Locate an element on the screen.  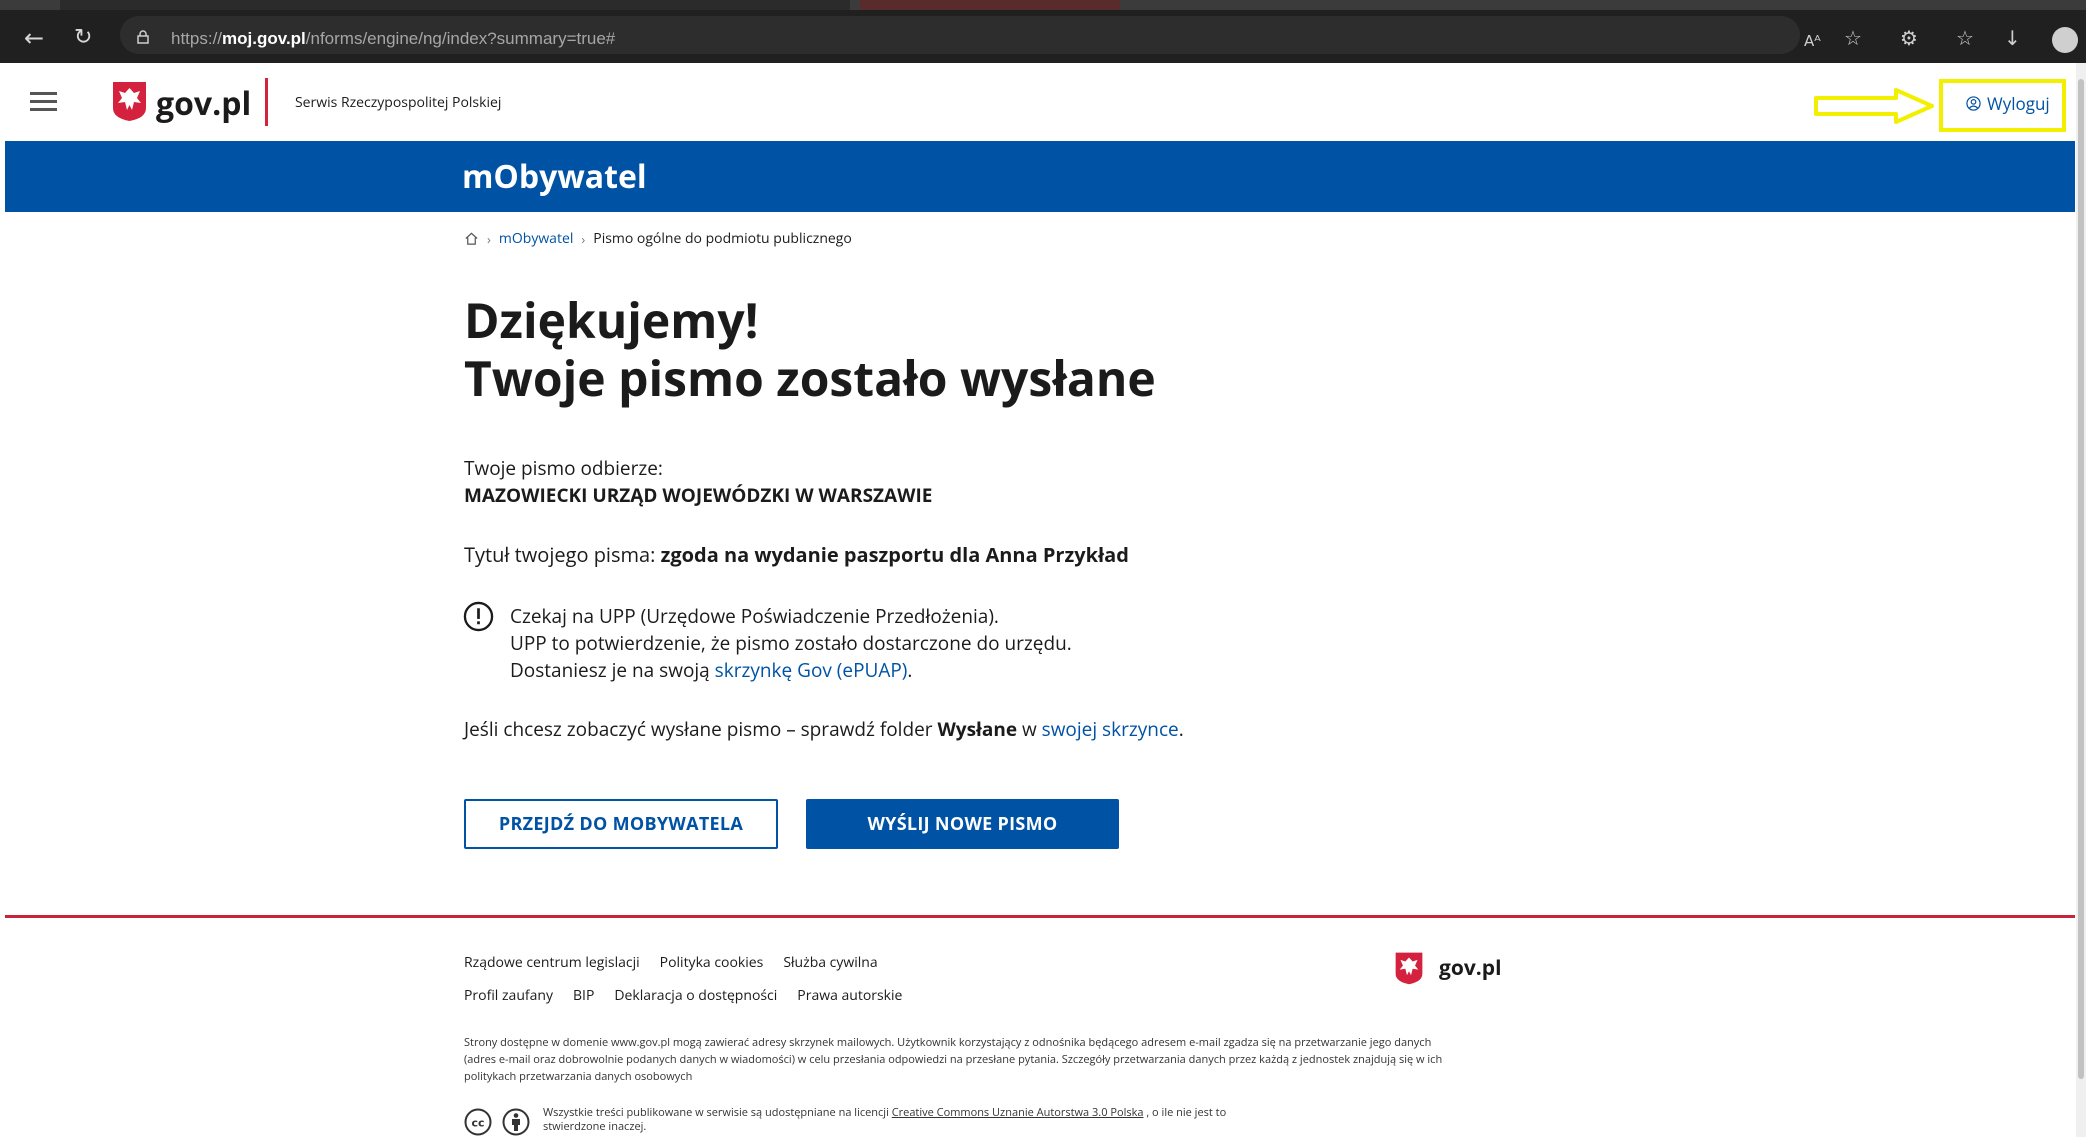
highlight-arrow-annotation is located at coordinates (1874, 106).